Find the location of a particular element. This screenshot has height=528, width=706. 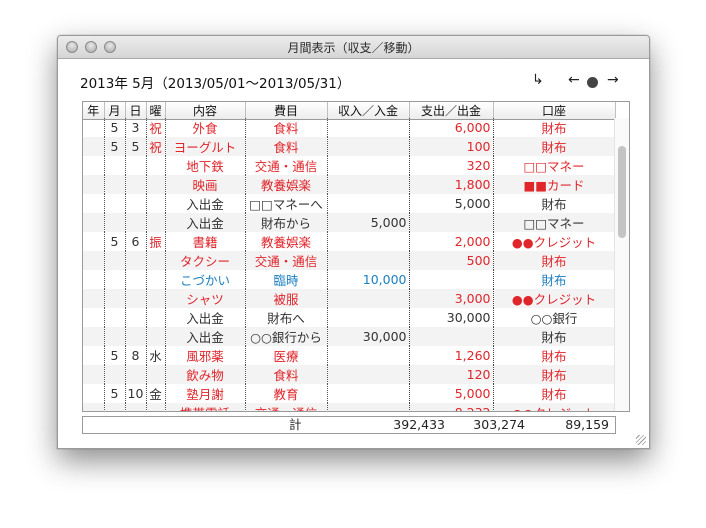

cell-weekday: 水 is located at coordinates (156, 355).